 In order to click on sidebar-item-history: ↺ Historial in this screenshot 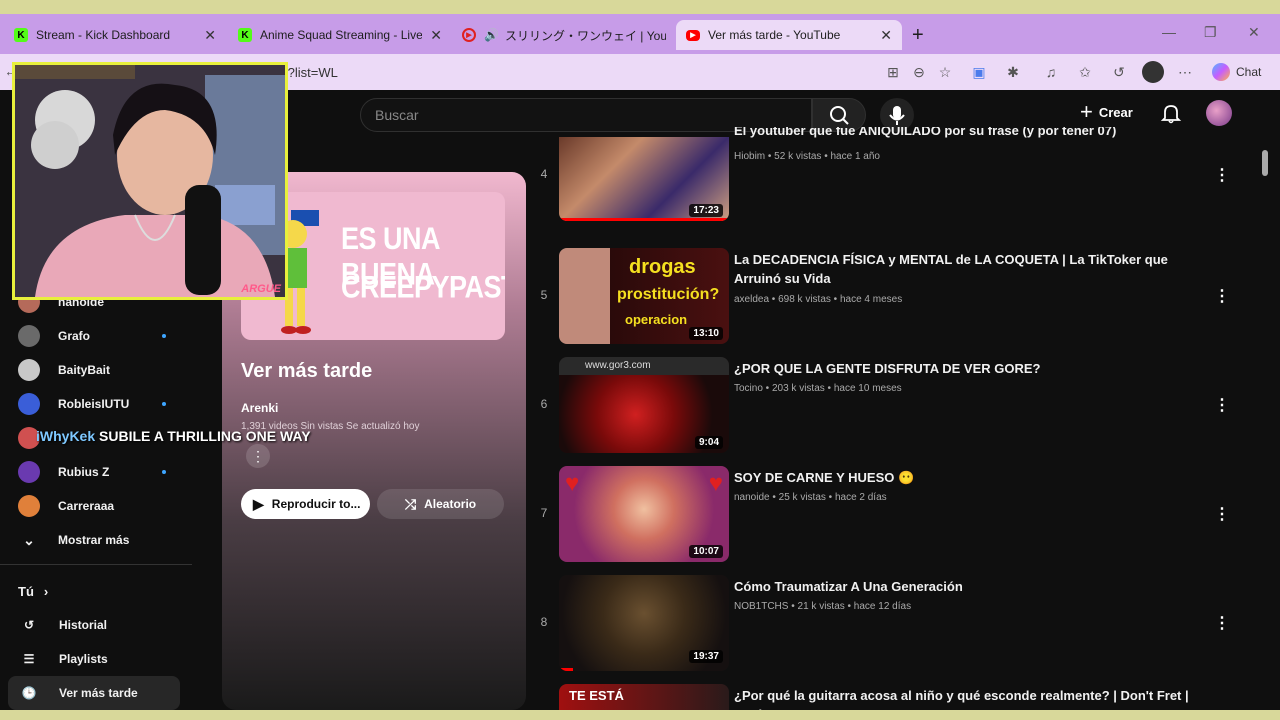, I will do `click(94, 625)`.